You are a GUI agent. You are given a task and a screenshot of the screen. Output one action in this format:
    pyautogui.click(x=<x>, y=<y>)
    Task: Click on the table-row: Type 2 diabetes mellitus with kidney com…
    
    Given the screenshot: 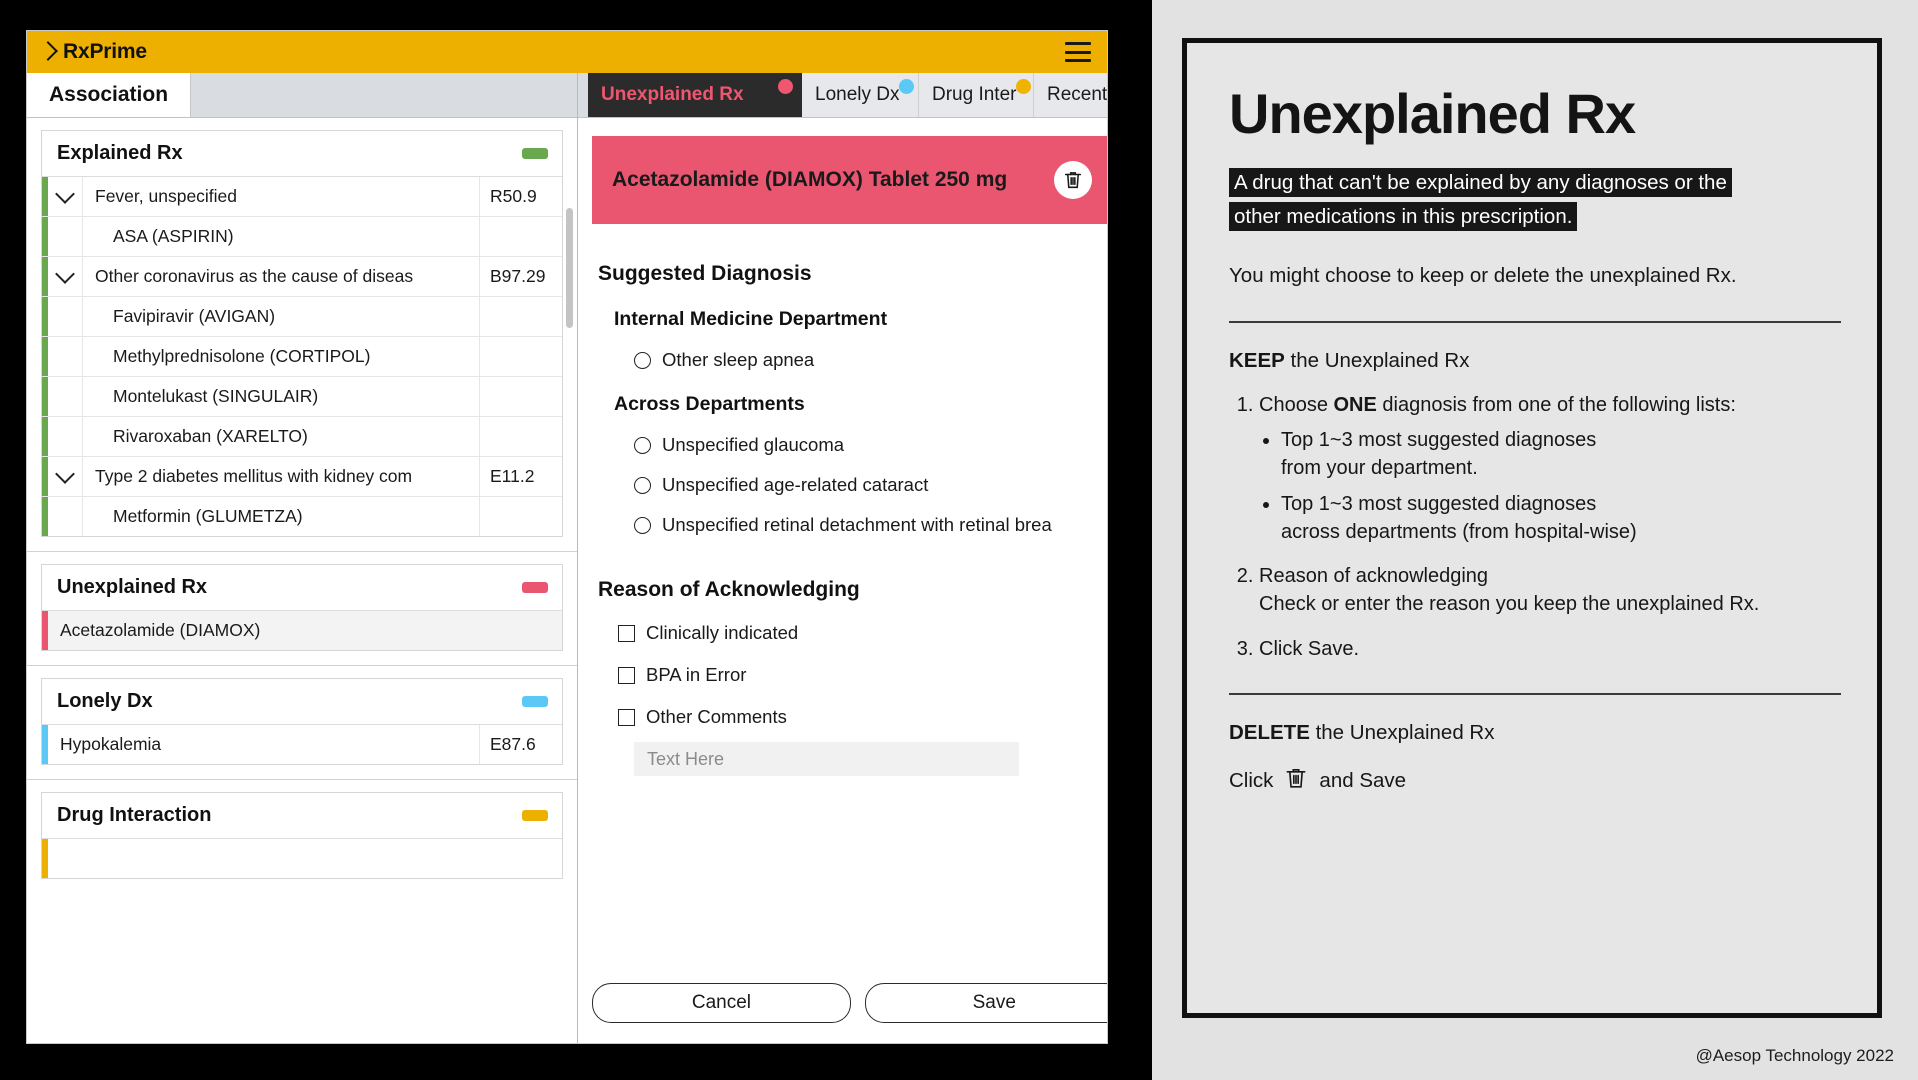 What is the action you would take?
    pyautogui.click(x=302, y=477)
    